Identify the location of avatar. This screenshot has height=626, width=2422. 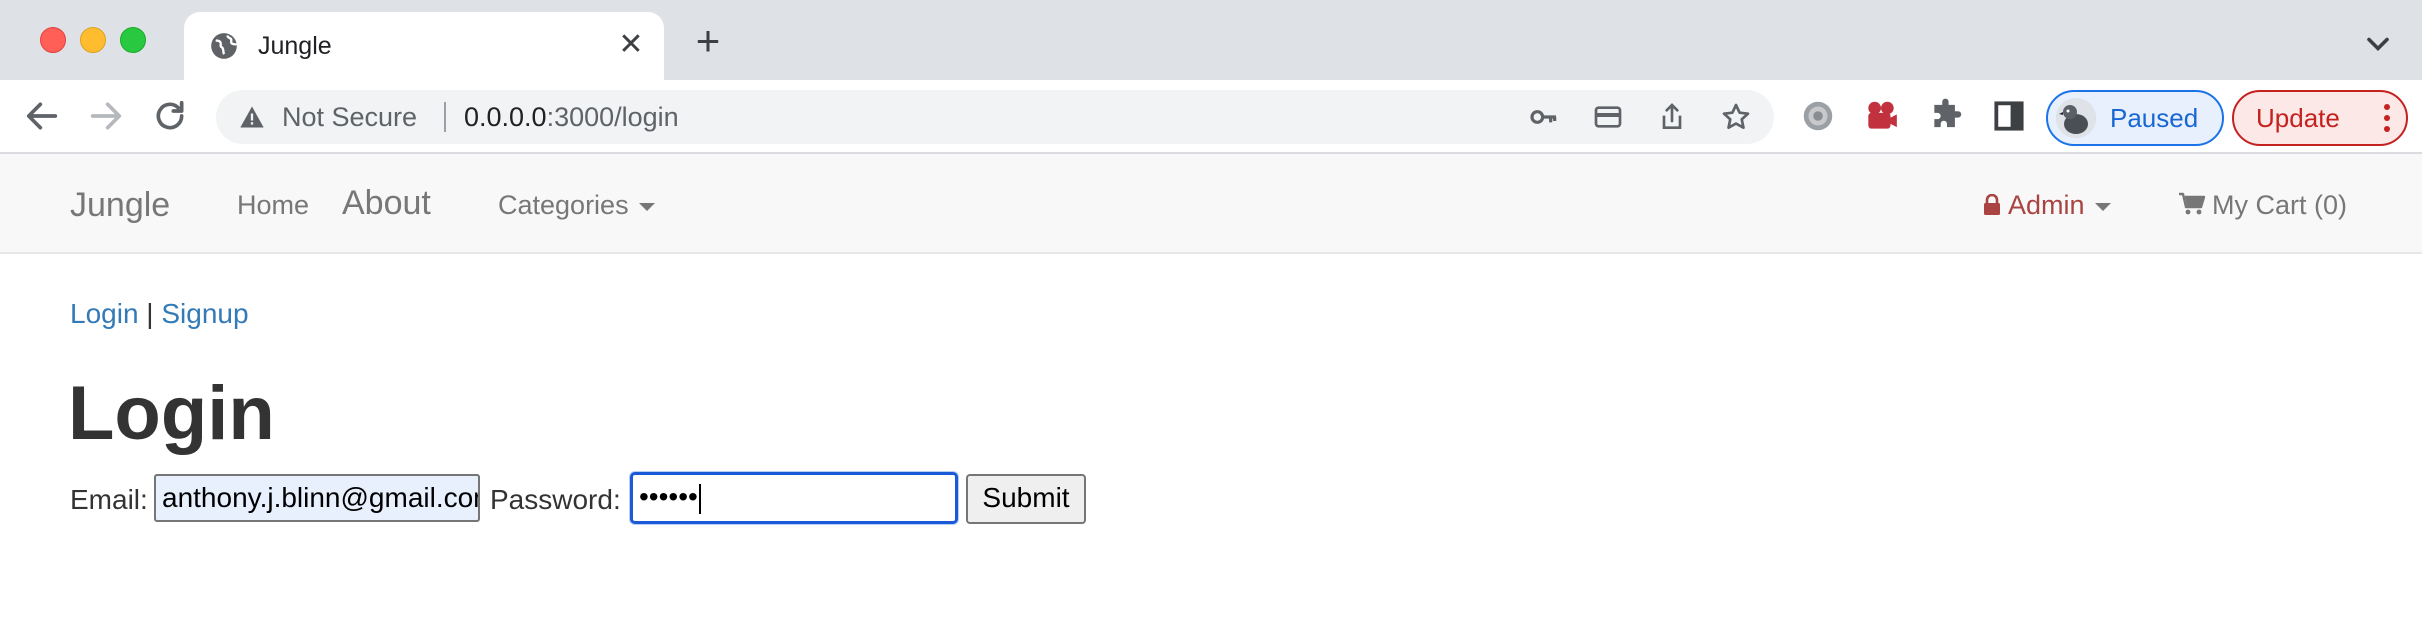
(2076, 118).